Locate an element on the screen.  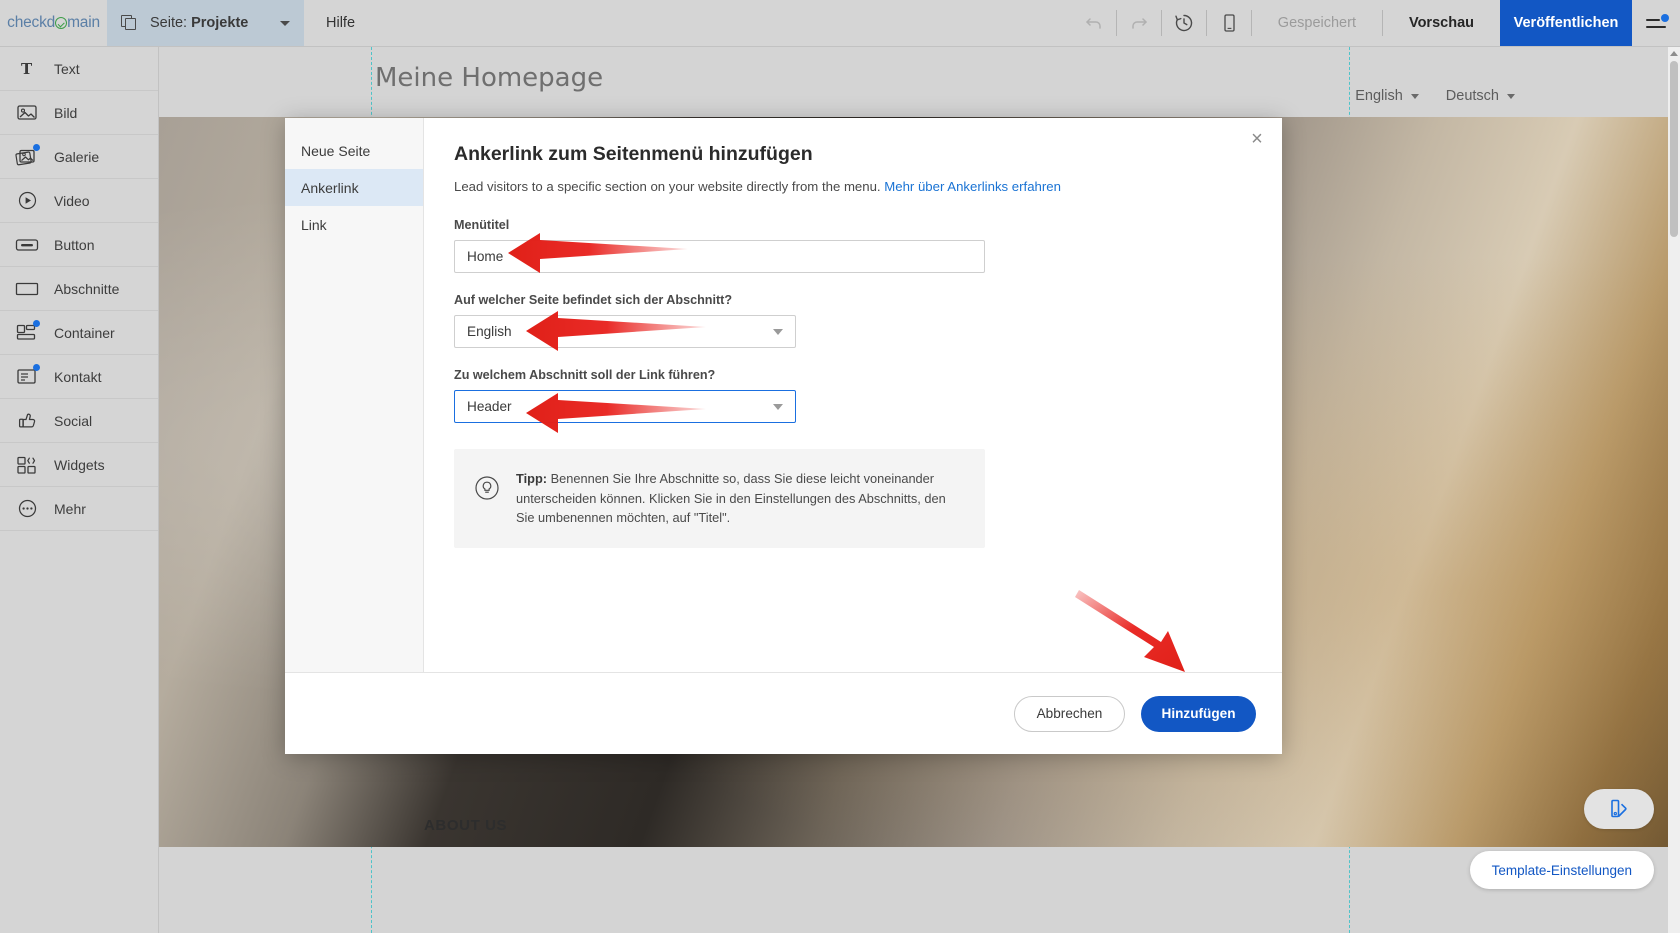
page-selector: Seite: Projekte is located at coordinates (205, 23).